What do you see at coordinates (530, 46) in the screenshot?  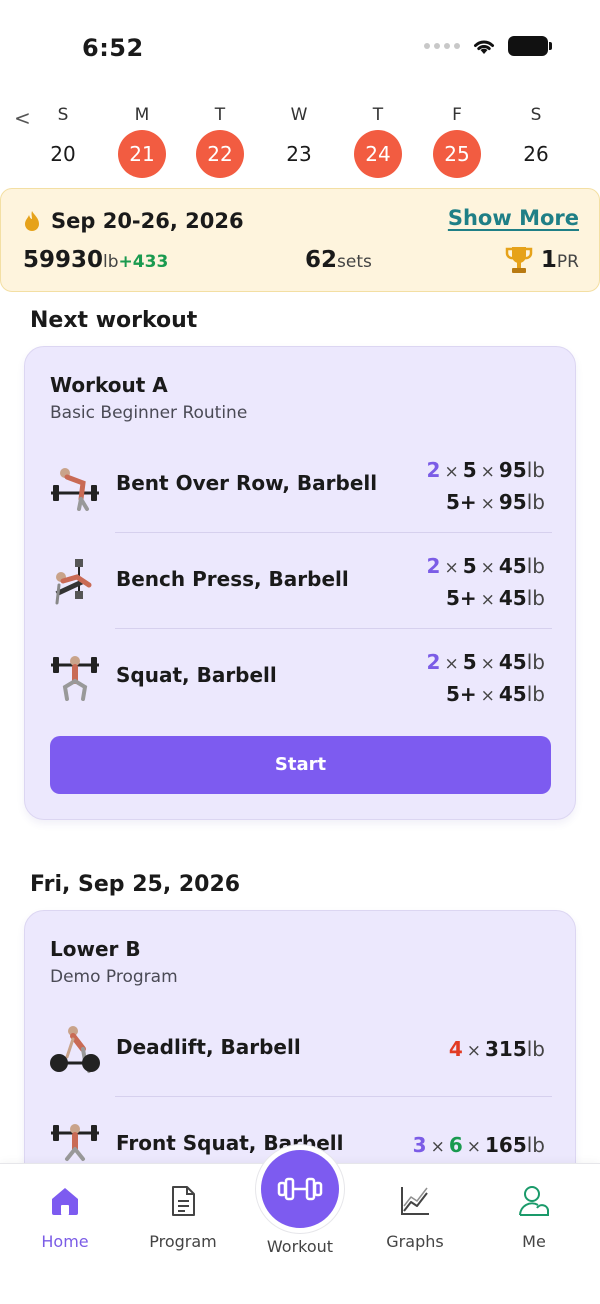 I see `battery-icon` at bounding box center [530, 46].